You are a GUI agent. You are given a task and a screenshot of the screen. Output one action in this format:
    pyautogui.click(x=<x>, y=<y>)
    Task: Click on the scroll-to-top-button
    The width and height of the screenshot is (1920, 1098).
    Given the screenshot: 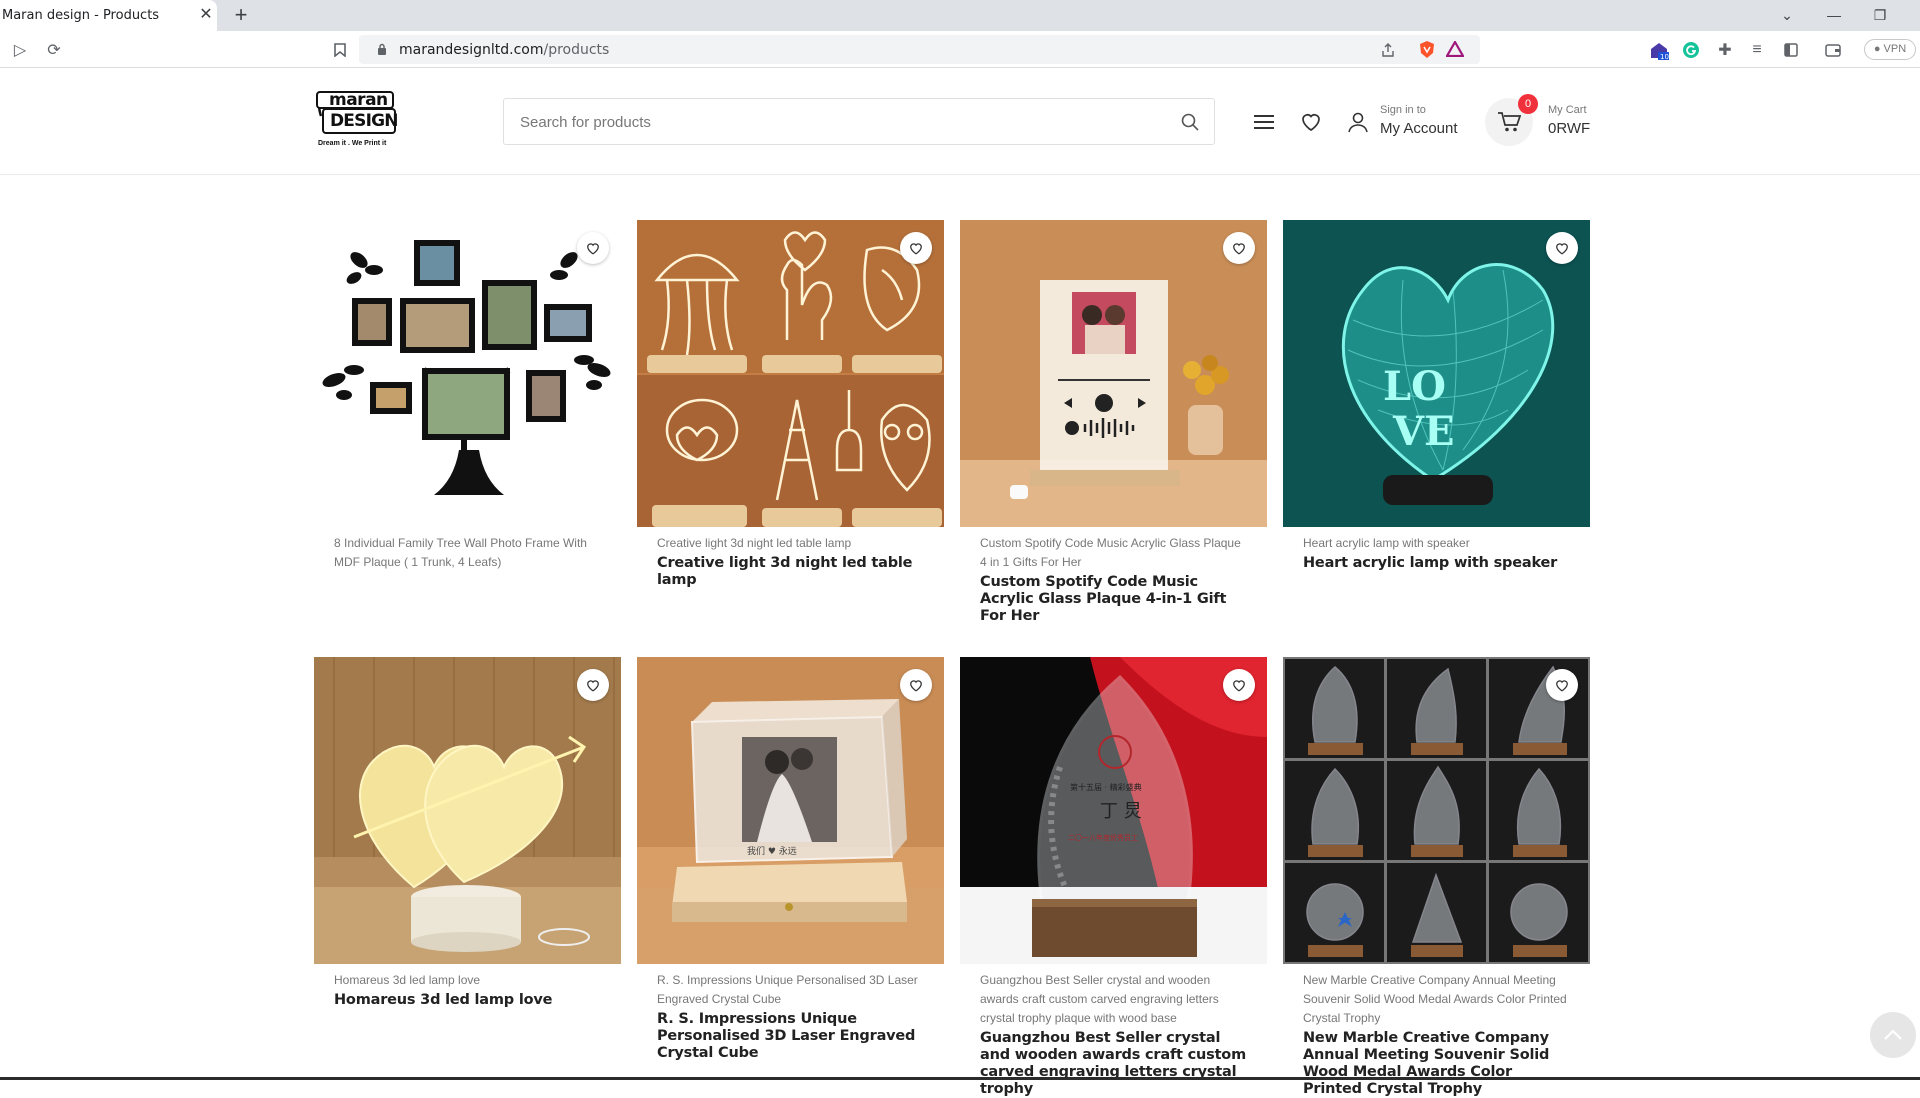 What is the action you would take?
    pyautogui.click(x=1893, y=1035)
    